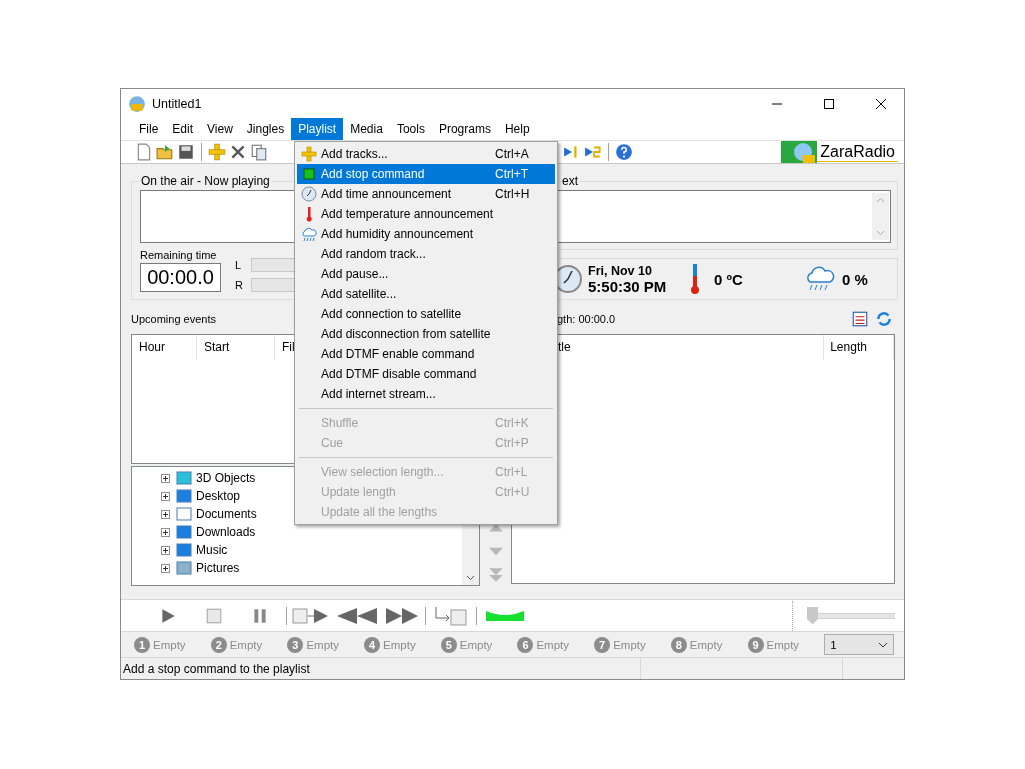  Describe the element at coordinates (859, 347) in the screenshot. I see `column-header: Length` at that location.